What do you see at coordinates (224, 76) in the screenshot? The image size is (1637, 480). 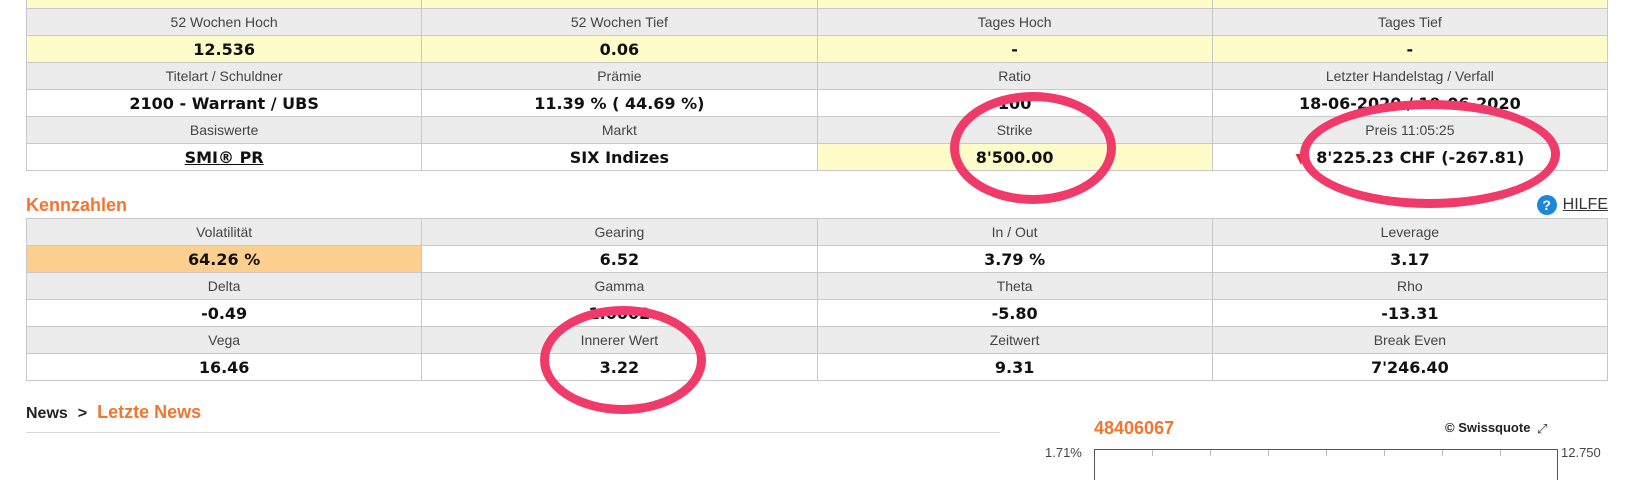 I see `label-type-issuer: Titelart / Schuldner` at bounding box center [224, 76].